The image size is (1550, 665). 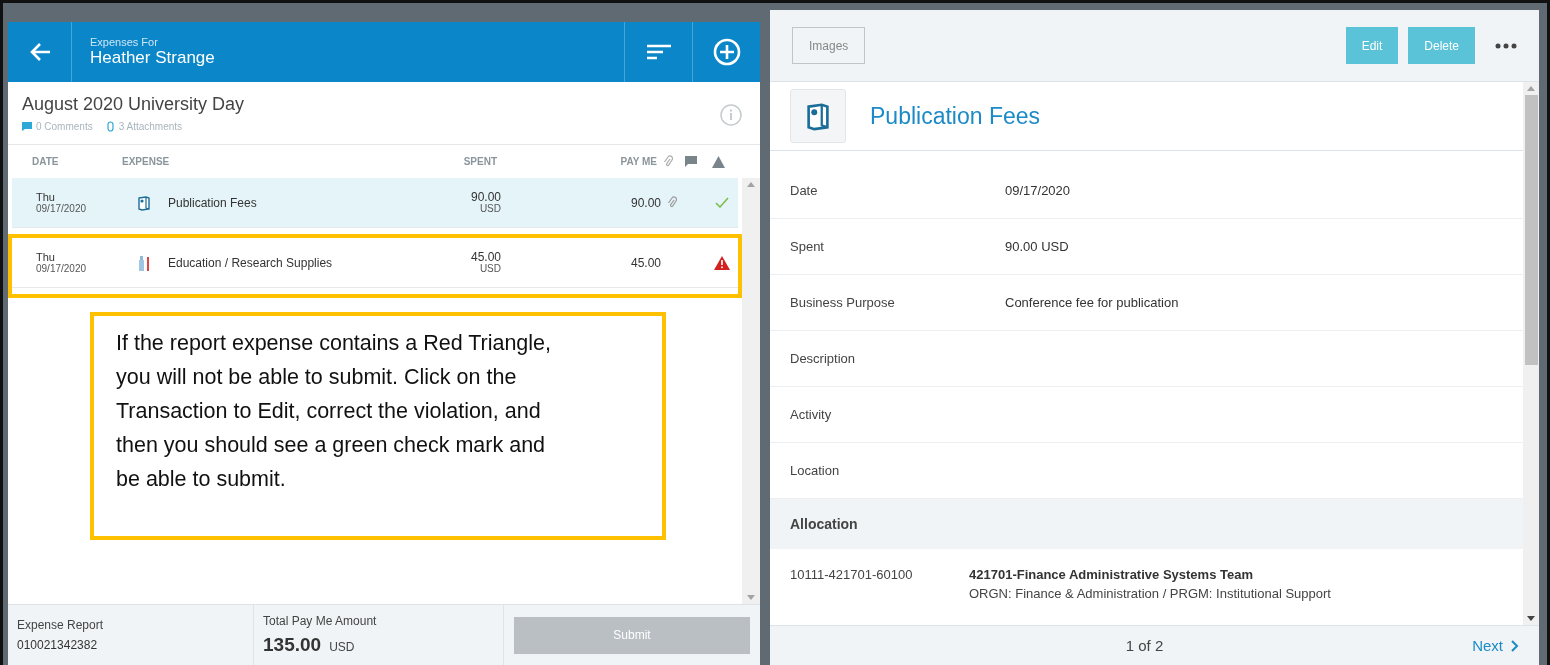 What do you see at coordinates (378, 426) in the screenshot?
I see `annotation-callout: If the report expense contains a Red Triangle, you will not be able to submit. Click on the Transaction to Edit, correct the violation, and then you should see a green check mark and be able to submit.` at bounding box center [378, 426].